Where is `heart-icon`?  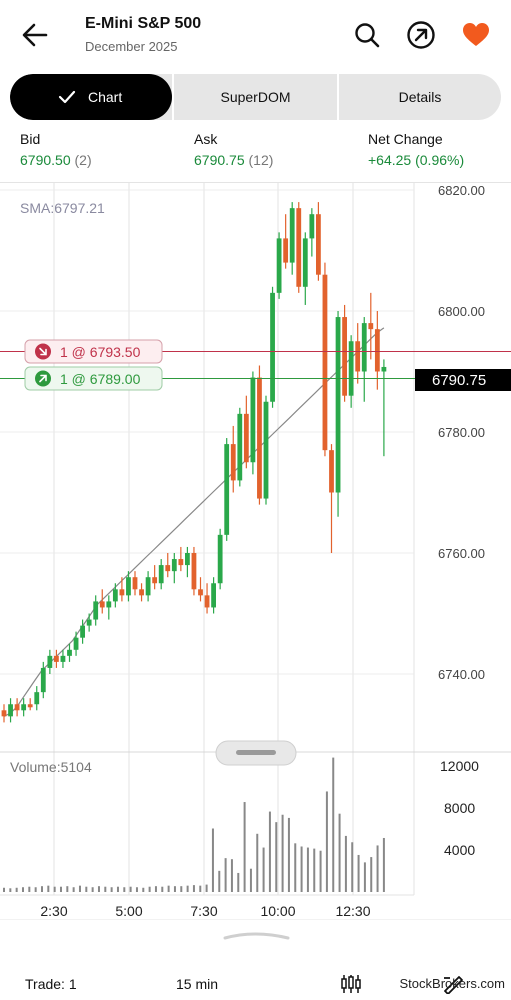
heart-icon is located at coordinates (476, 35).